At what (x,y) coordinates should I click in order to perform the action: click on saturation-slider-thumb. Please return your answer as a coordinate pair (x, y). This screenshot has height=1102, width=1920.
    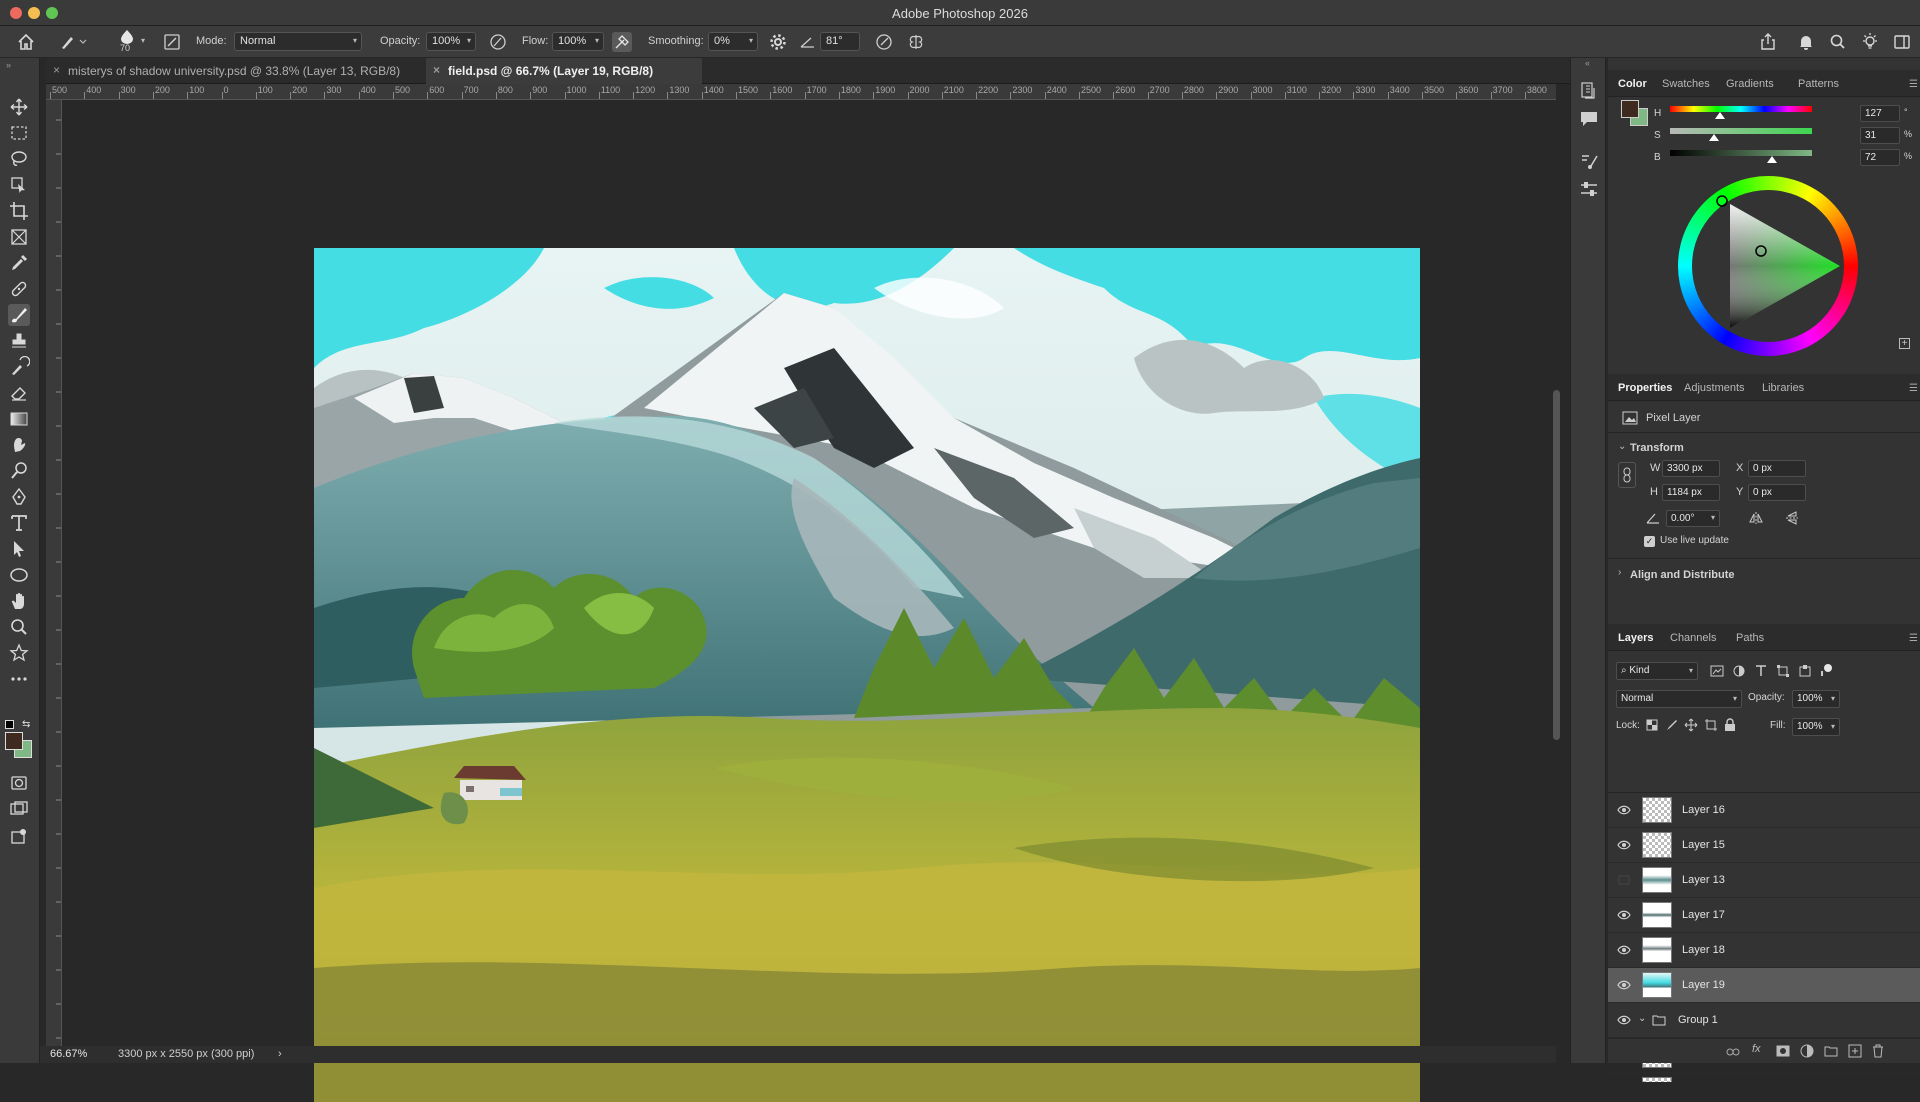
    Looking at the image, I should click on (1714, 137).